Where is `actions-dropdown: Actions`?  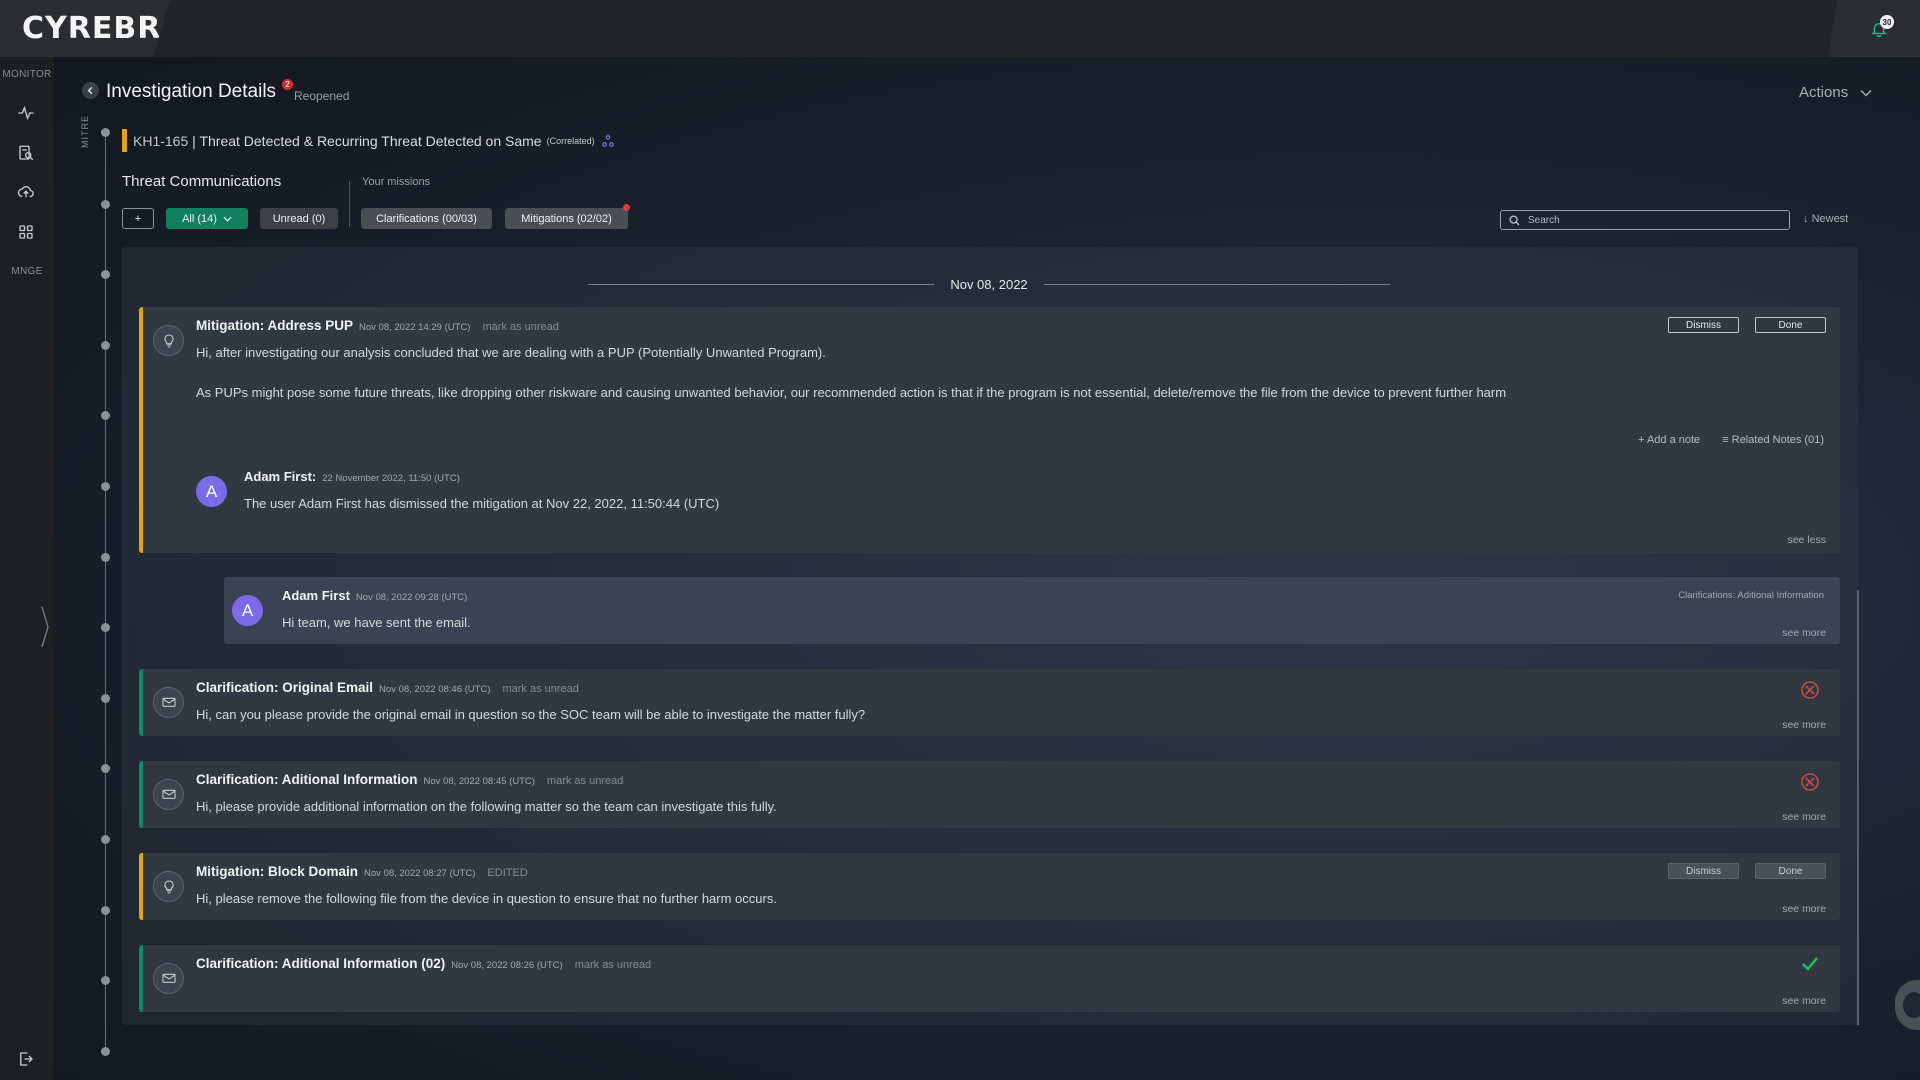
actions-dropdown: Actions is located at coordinates (1835, 92).